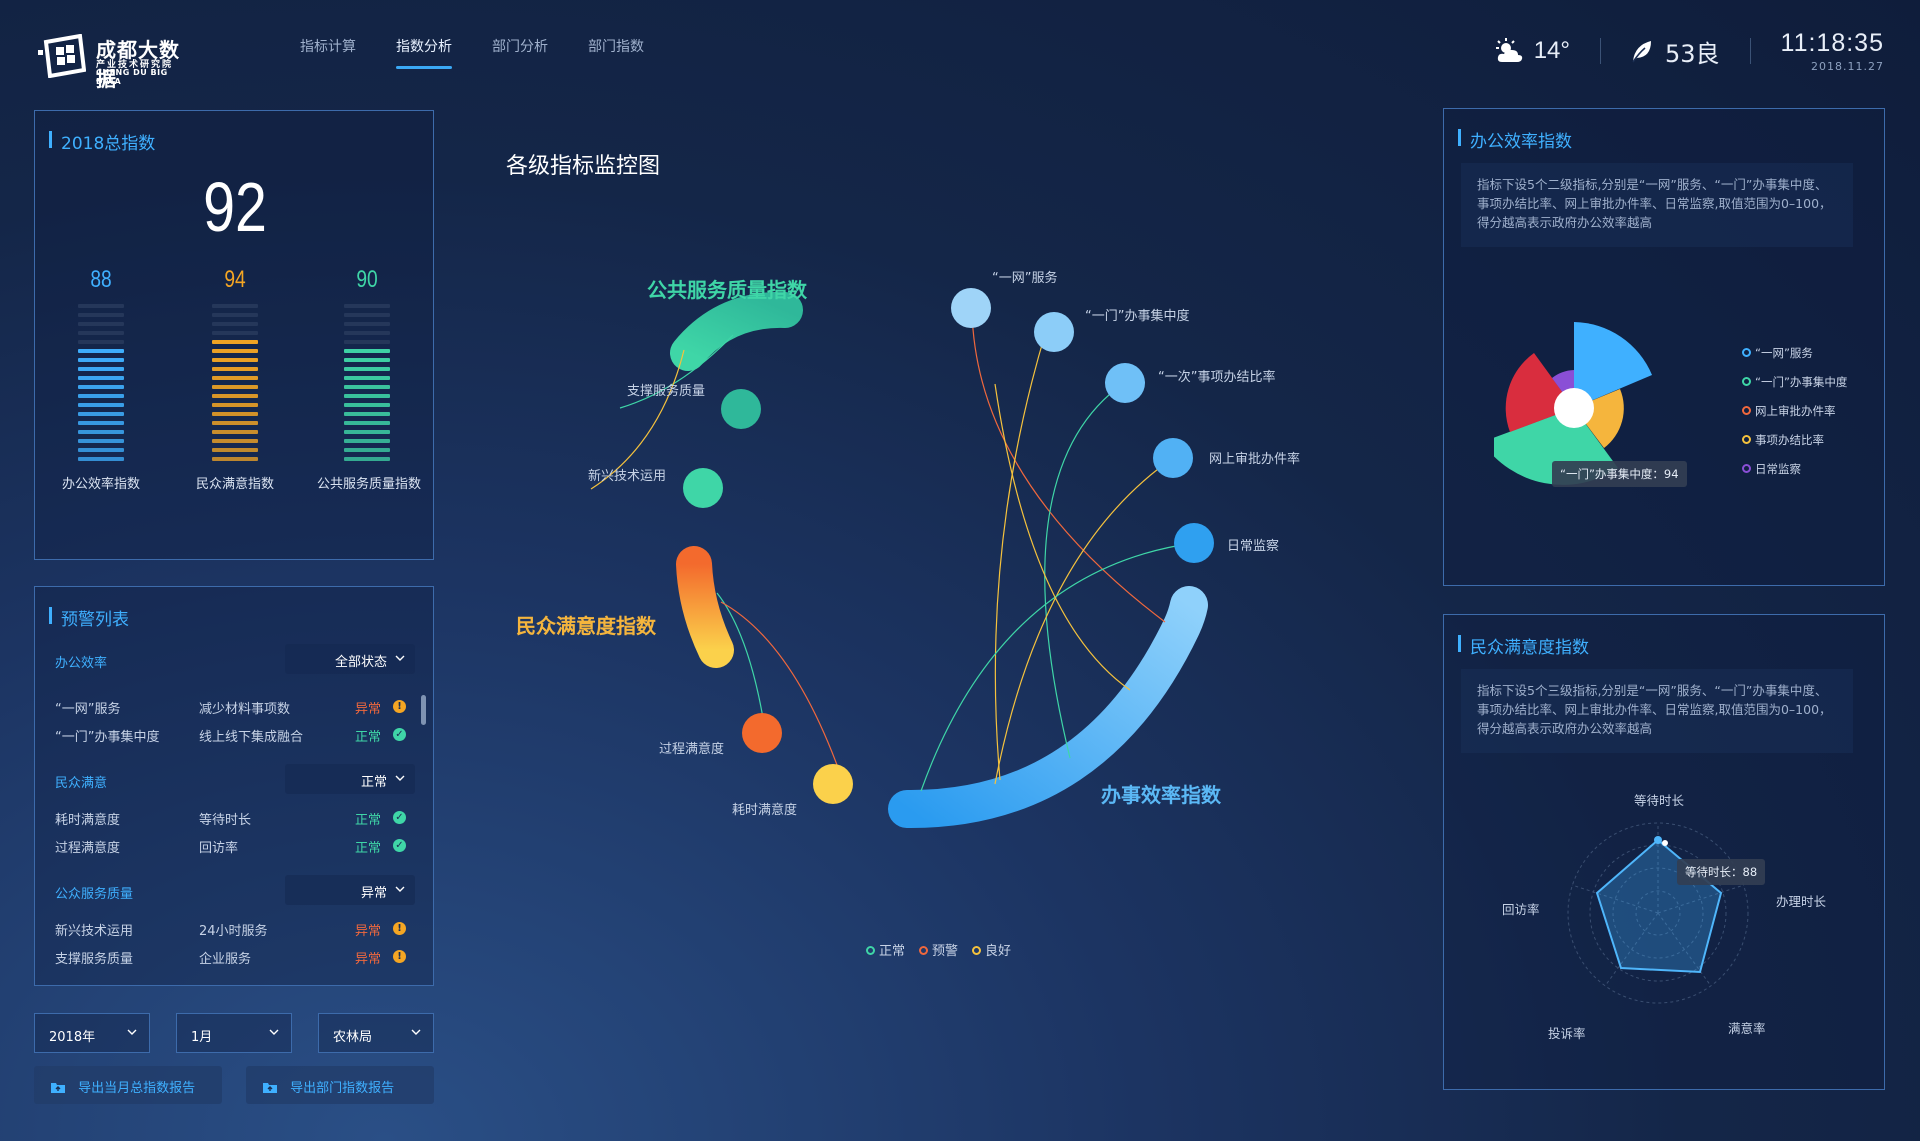 This screenshot has height=1141, width=1920. I want to click on check-icon: ✓, so click(399, 817).